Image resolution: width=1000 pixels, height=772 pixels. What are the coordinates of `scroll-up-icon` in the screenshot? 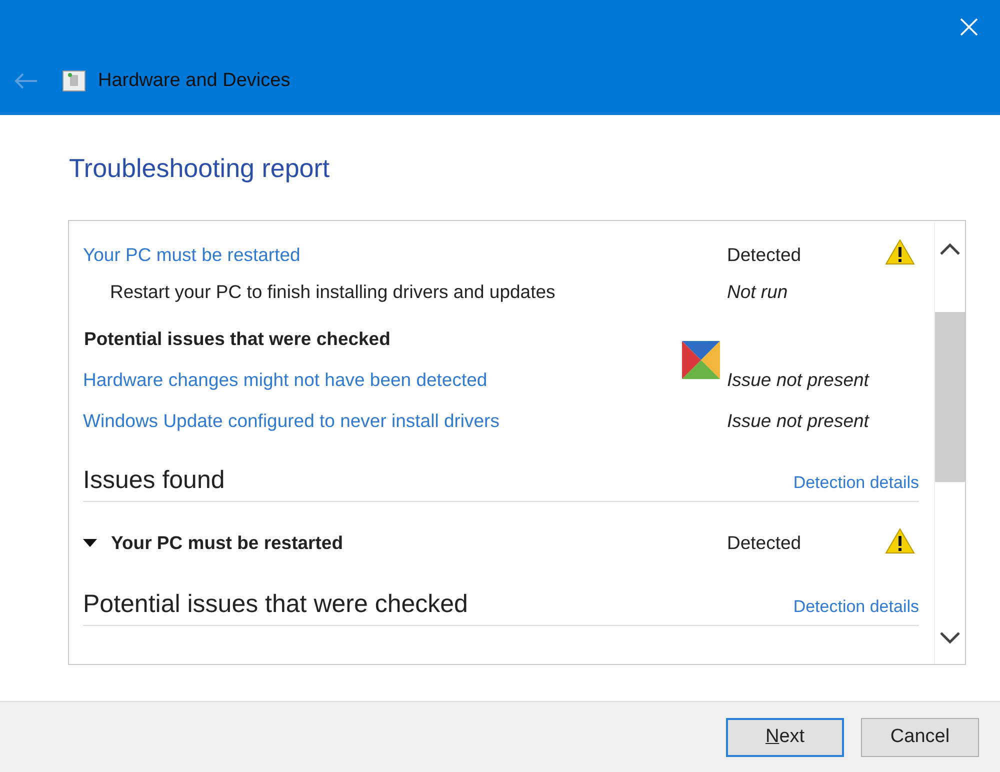 It's located at (950, 249).